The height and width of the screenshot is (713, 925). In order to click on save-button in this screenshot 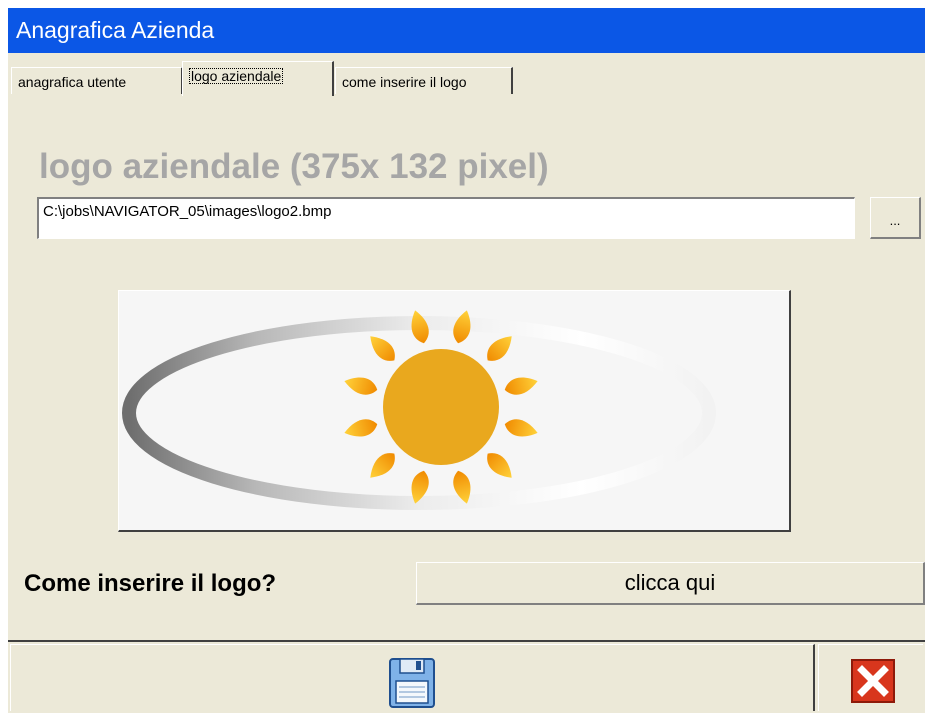, I will do `click(412, 683)`.